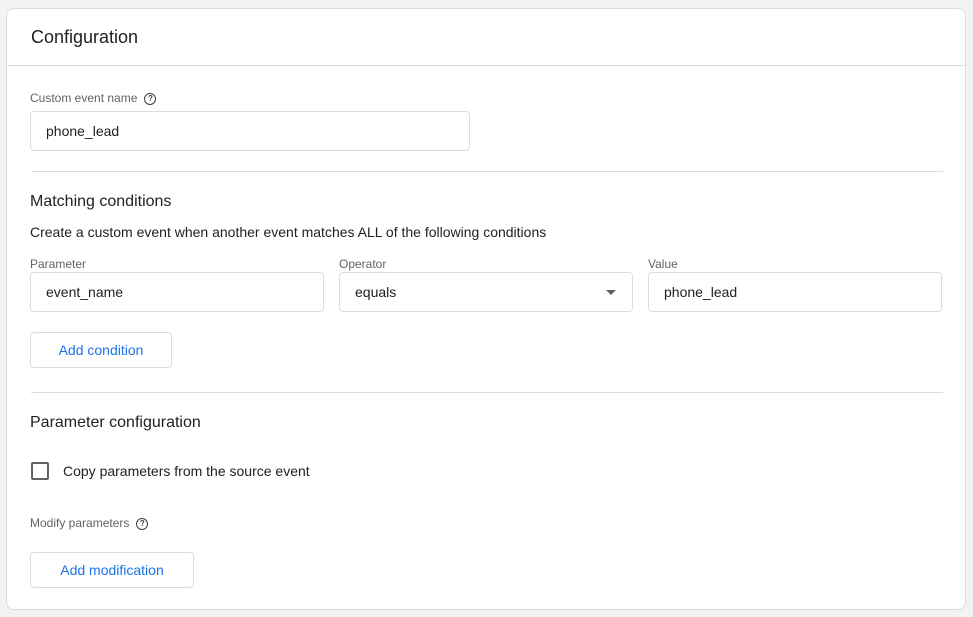  I want to click on condition-value-input: phone_lead, so click(795, 292).